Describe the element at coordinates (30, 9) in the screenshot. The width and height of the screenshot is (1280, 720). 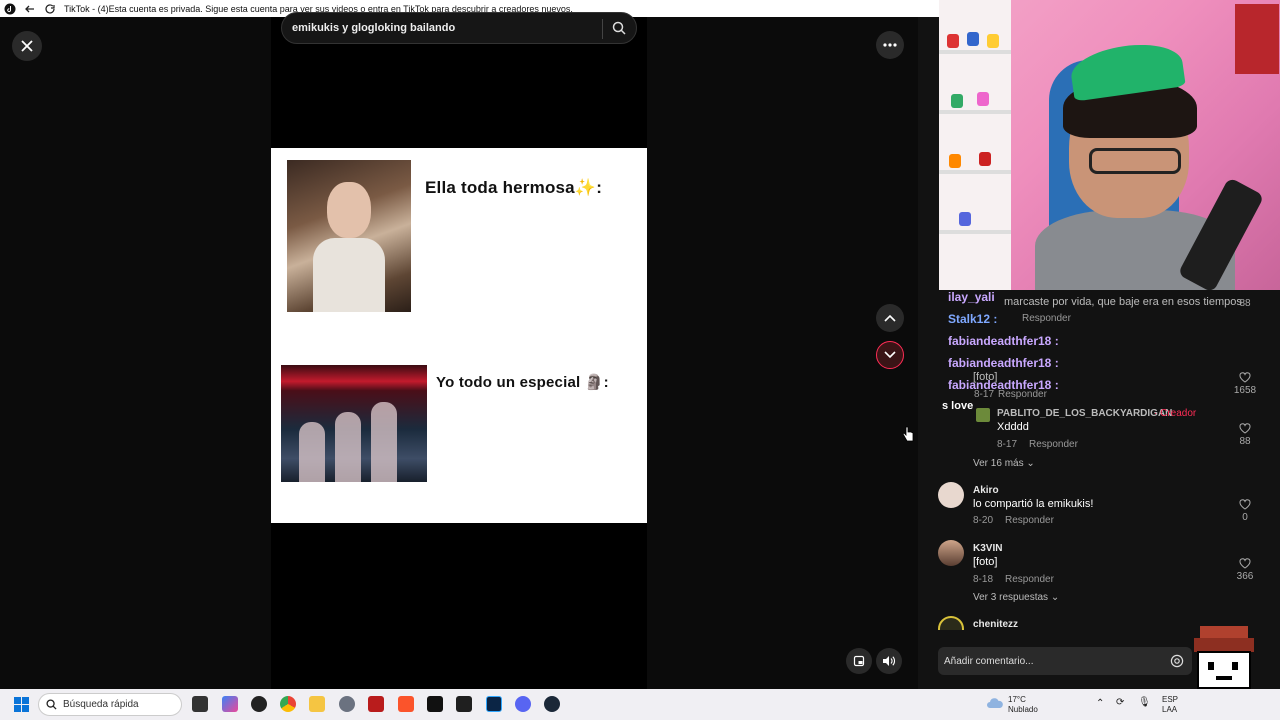
I see `back-arrow-icon` at that location.